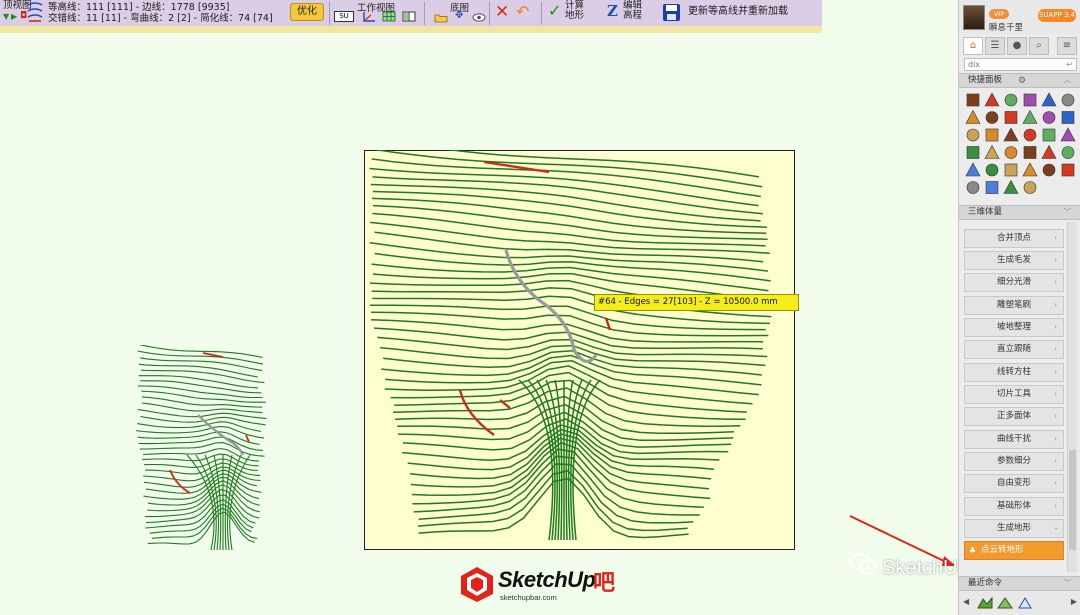 Image resolution: width=1080 pixels, height=615 pixels. I want to click on arrow-icon, so click(973, 187).